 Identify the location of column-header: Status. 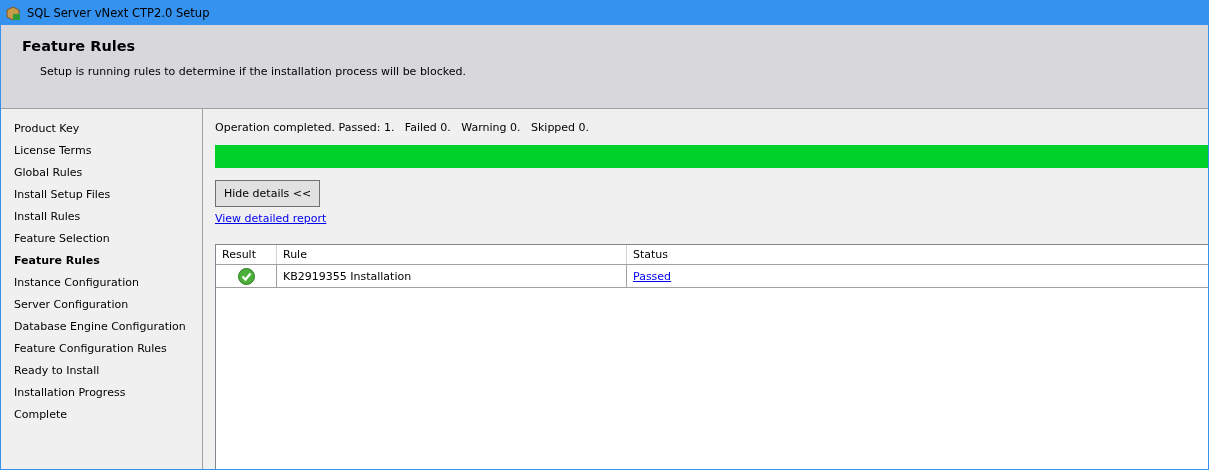
(651, 255).